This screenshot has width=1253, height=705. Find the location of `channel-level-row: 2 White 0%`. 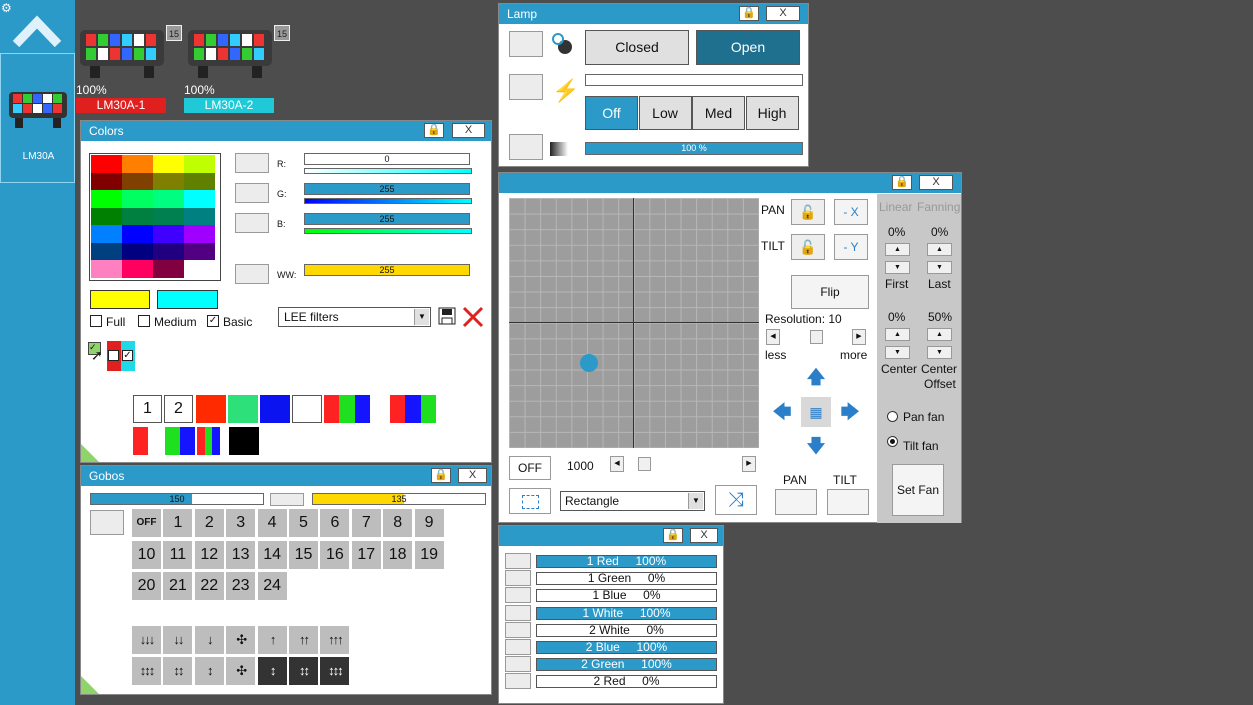

channel-level-row: 2 White 0% is located at coordinates (626, 630).